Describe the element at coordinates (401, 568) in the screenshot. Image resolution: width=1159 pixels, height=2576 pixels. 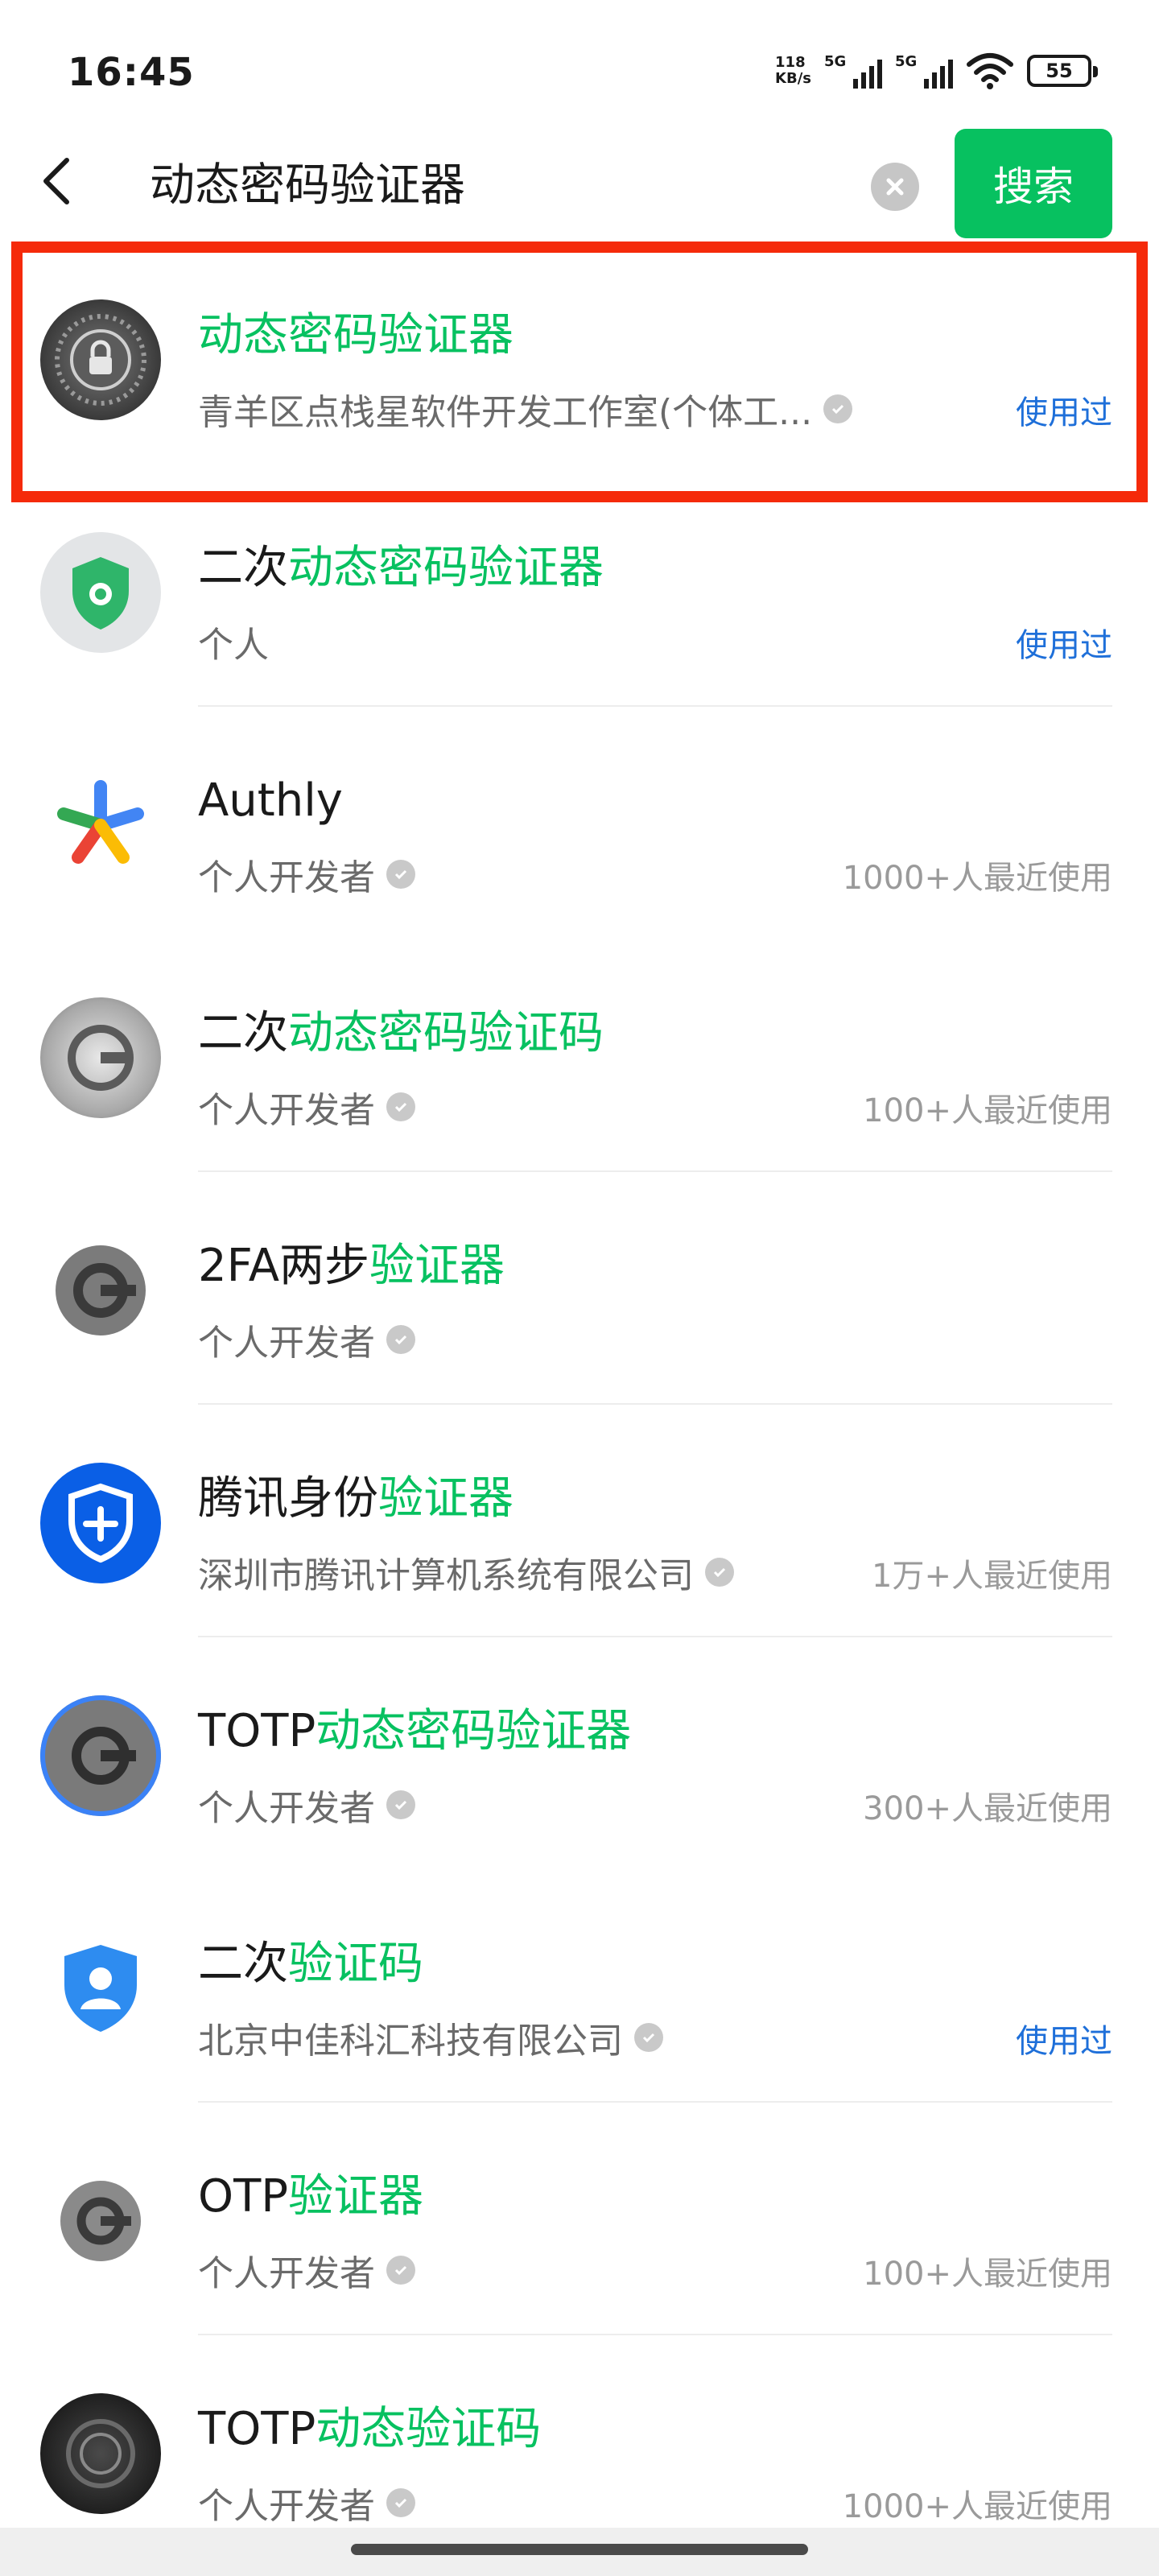
I see `result-title: 二次动态密码验证器` at that location.